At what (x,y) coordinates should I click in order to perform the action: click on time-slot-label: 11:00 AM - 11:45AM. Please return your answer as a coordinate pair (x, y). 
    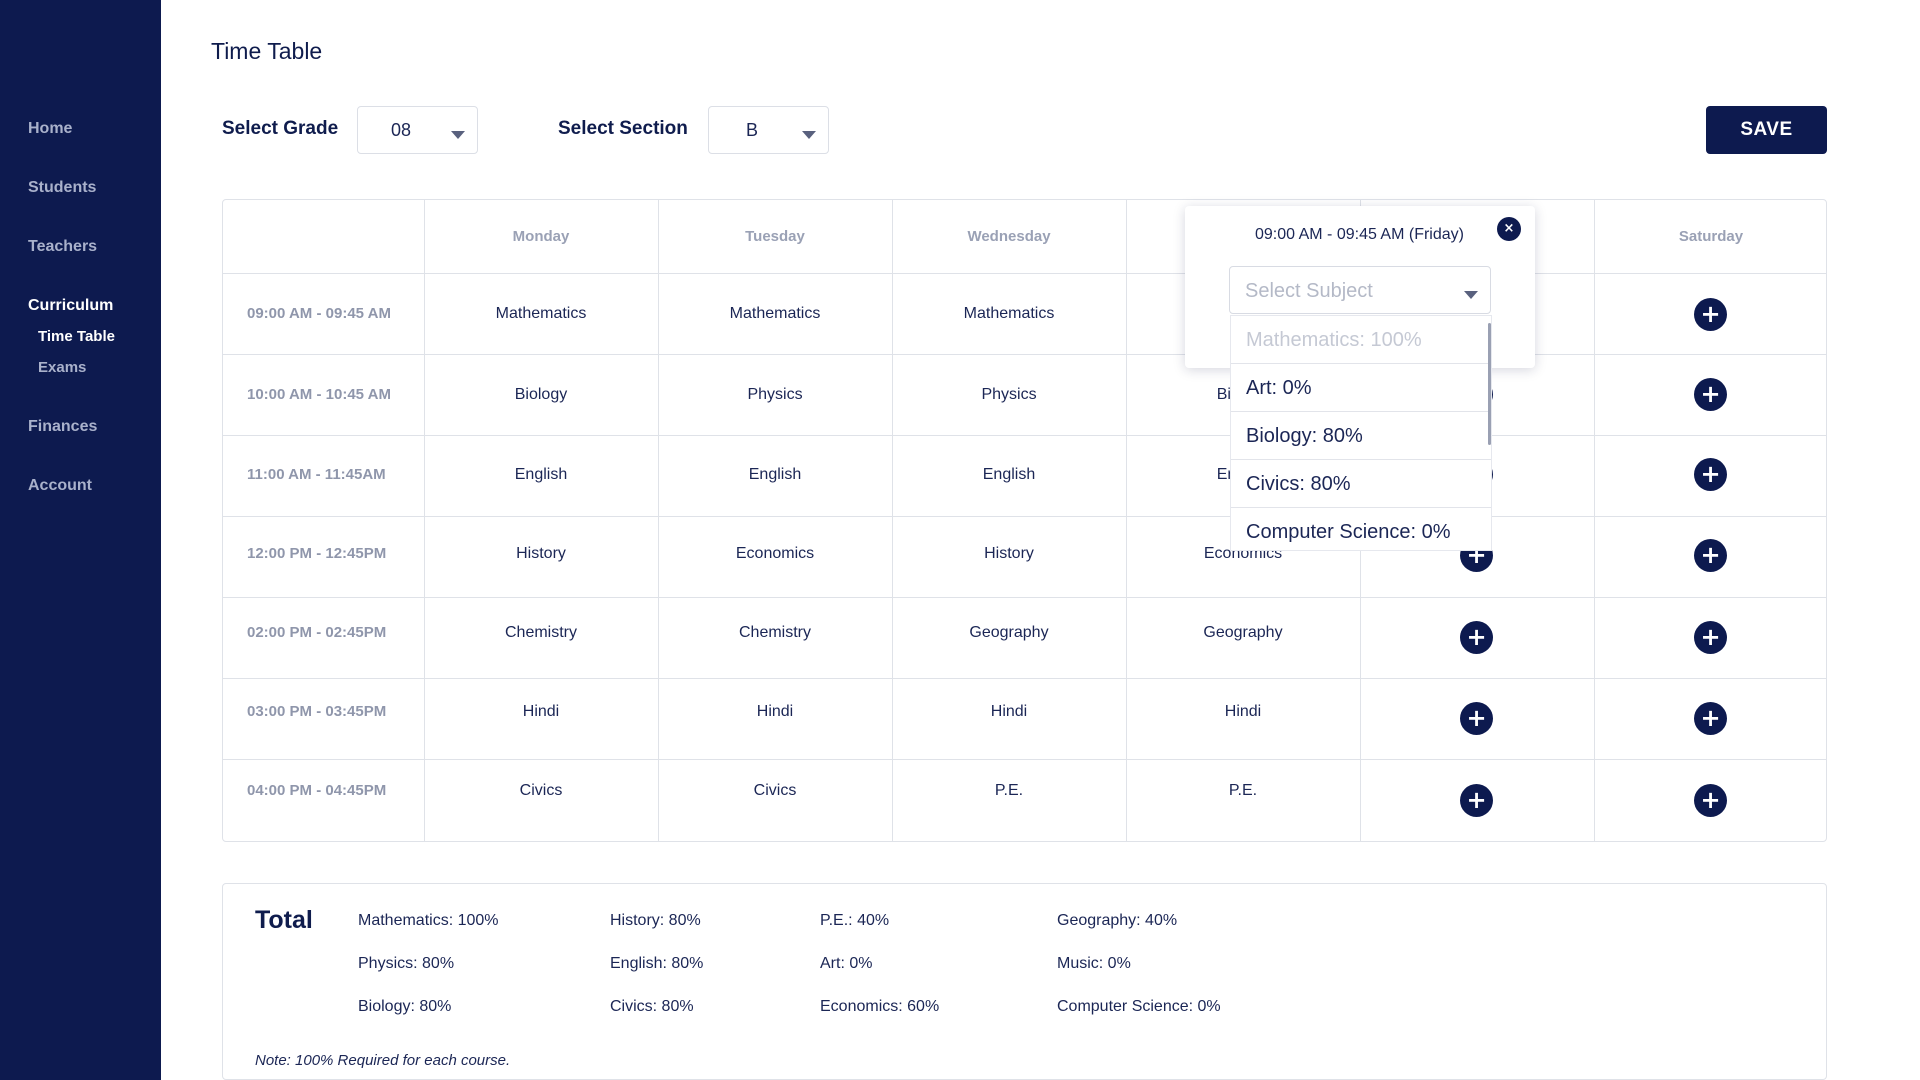
    Looking at the image, I should click on (316, 474).